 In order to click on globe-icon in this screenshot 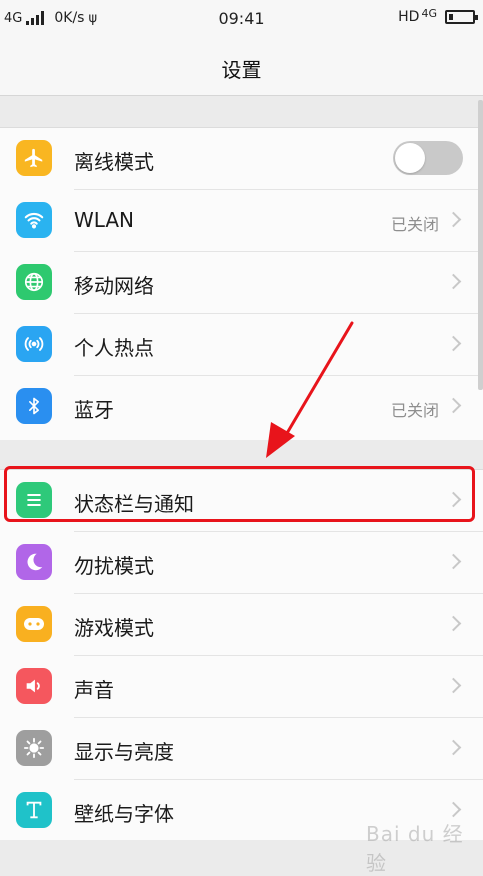, I will do `click(34, 282)`.